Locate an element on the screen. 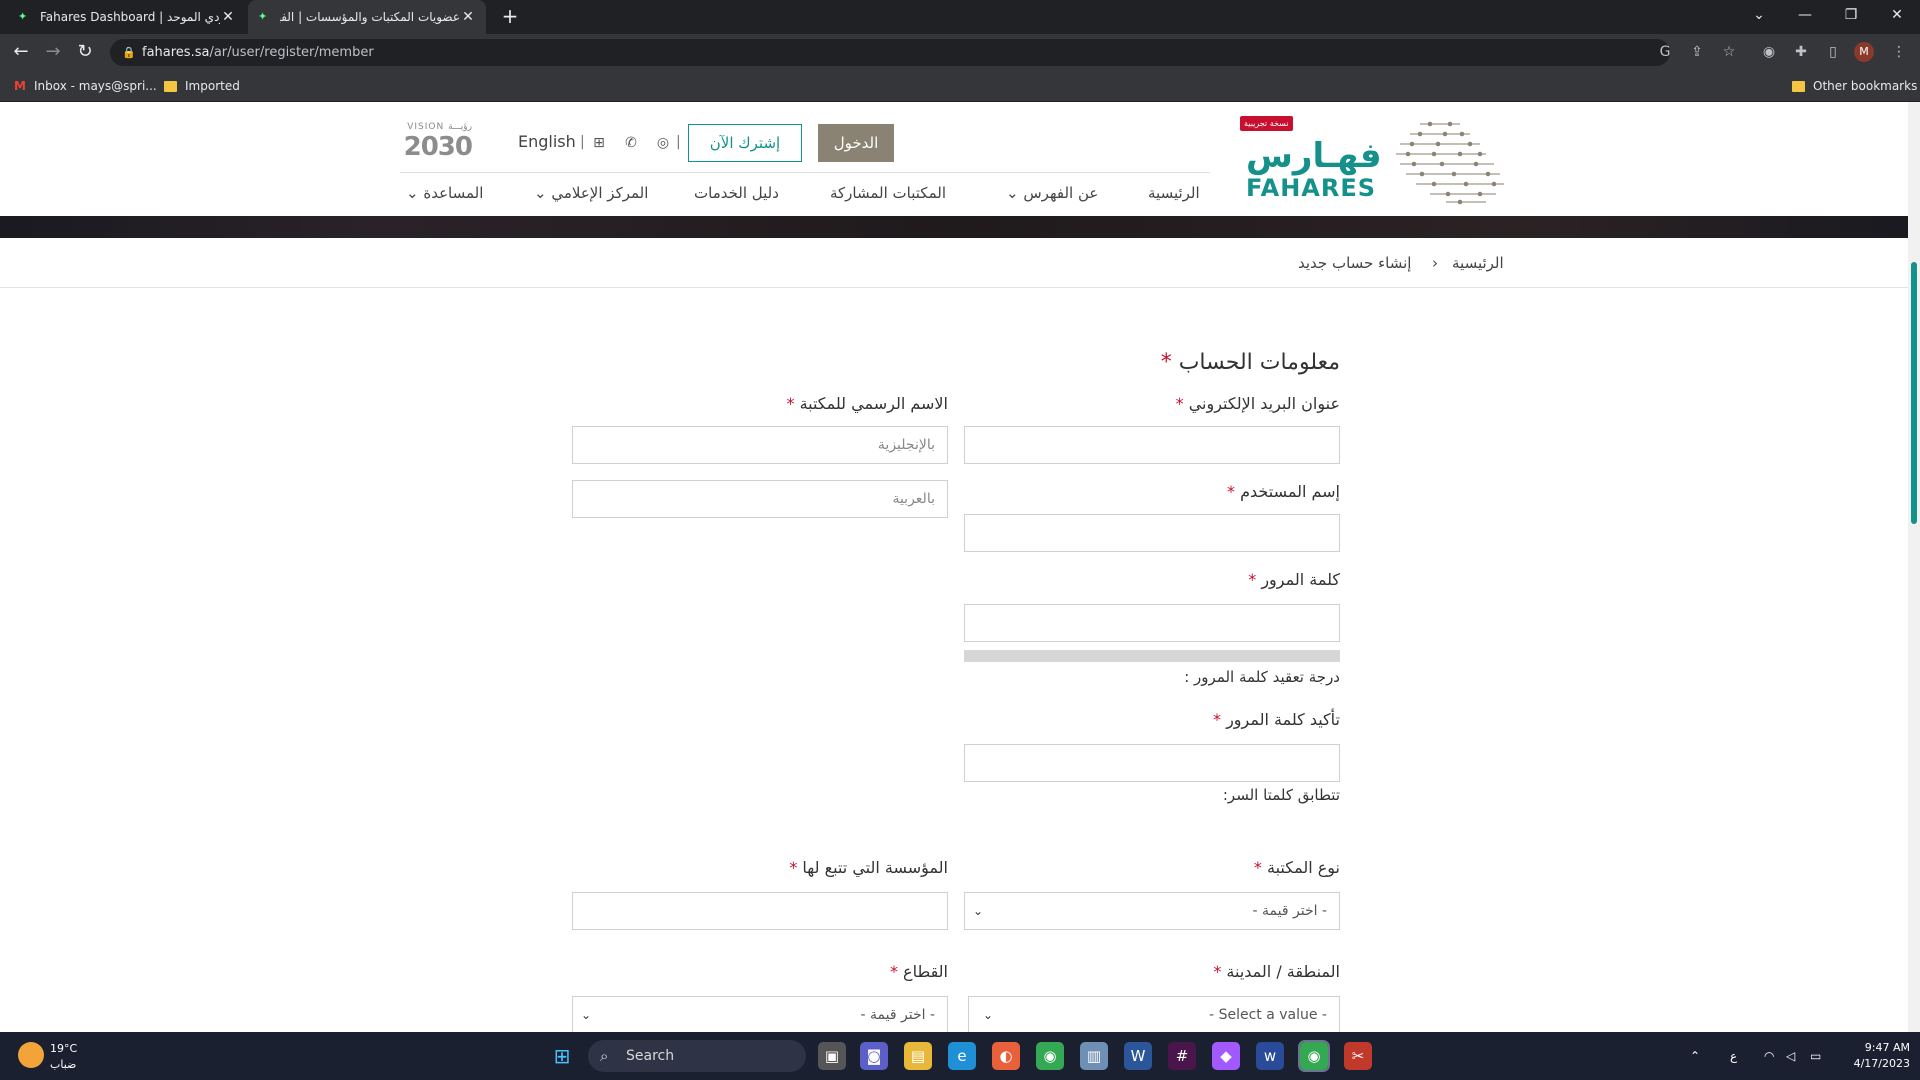 This screenshot has height=1080, width=1920. nav-about-label: عن الفهرس is located at coordinates (1061, 193).